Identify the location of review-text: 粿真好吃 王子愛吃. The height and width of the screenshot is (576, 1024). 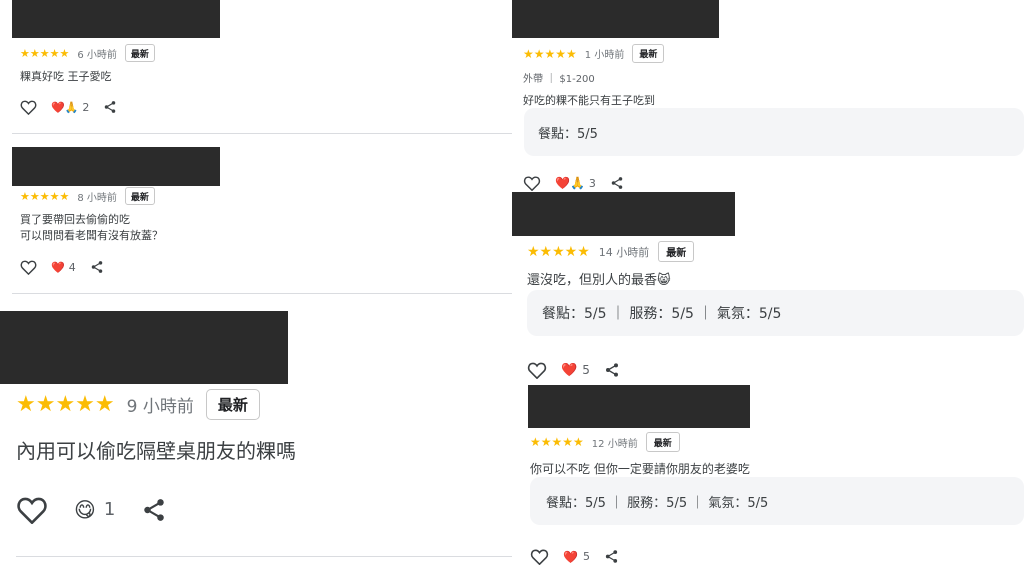
(66, 76).